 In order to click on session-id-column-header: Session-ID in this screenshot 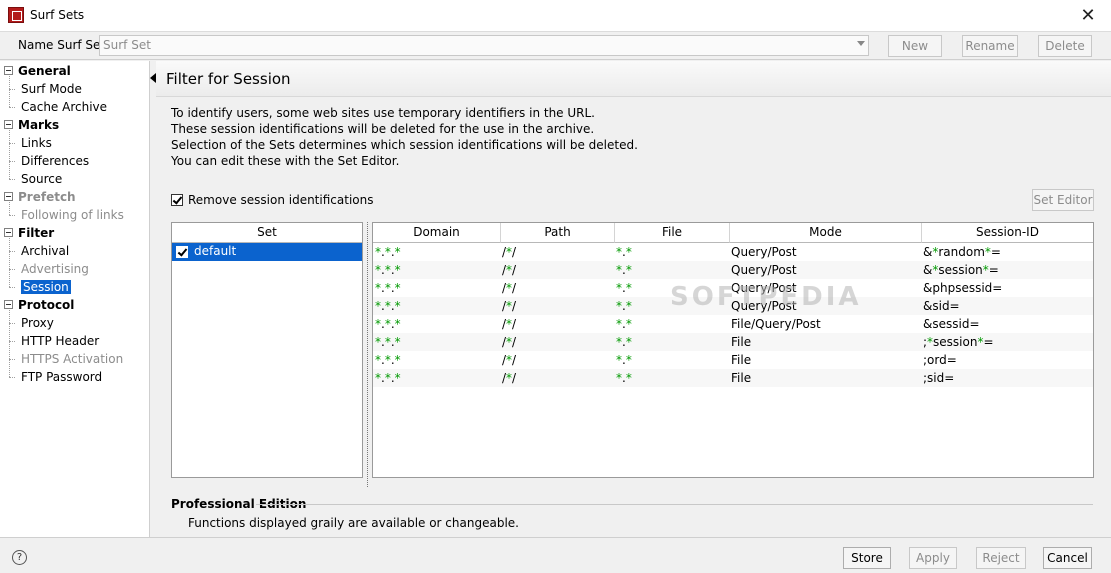, I will do `click(1007, 233)`.